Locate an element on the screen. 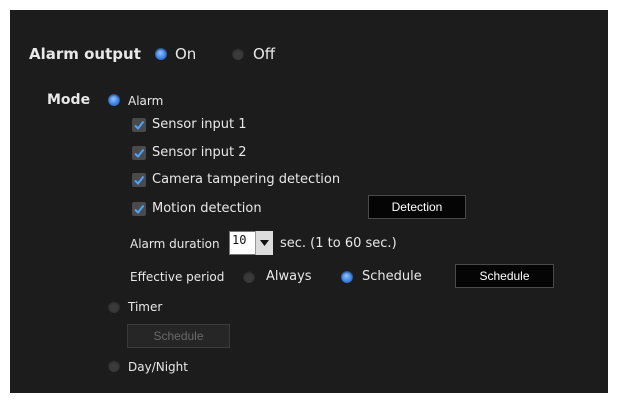  camera-tampering-checkbox is located at coordinates (139, 180).